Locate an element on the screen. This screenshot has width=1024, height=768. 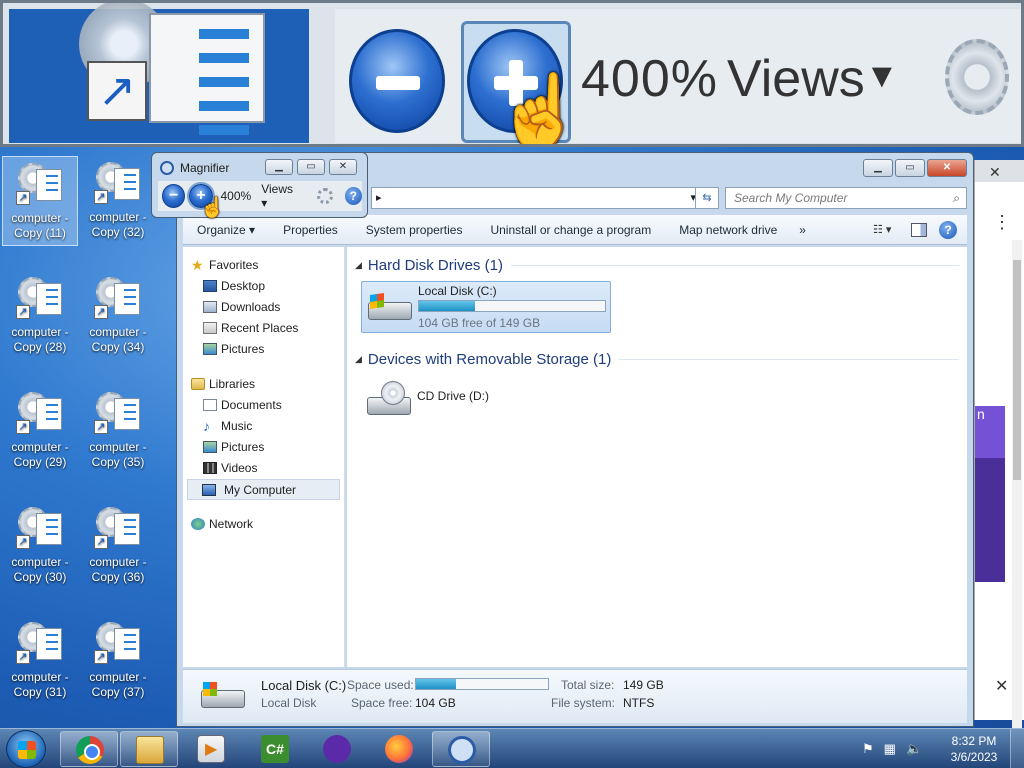
desktop-shortcut: ↗ computer - Copy (35) is located at coordinates (118, 431).